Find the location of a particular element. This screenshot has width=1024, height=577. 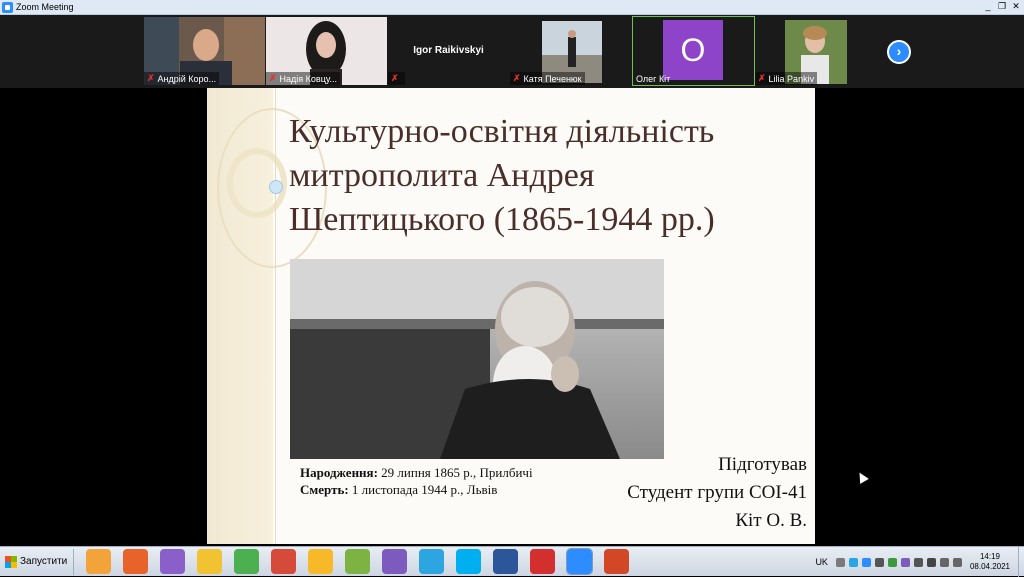

viber-icon is located at coordinates (395, 561).